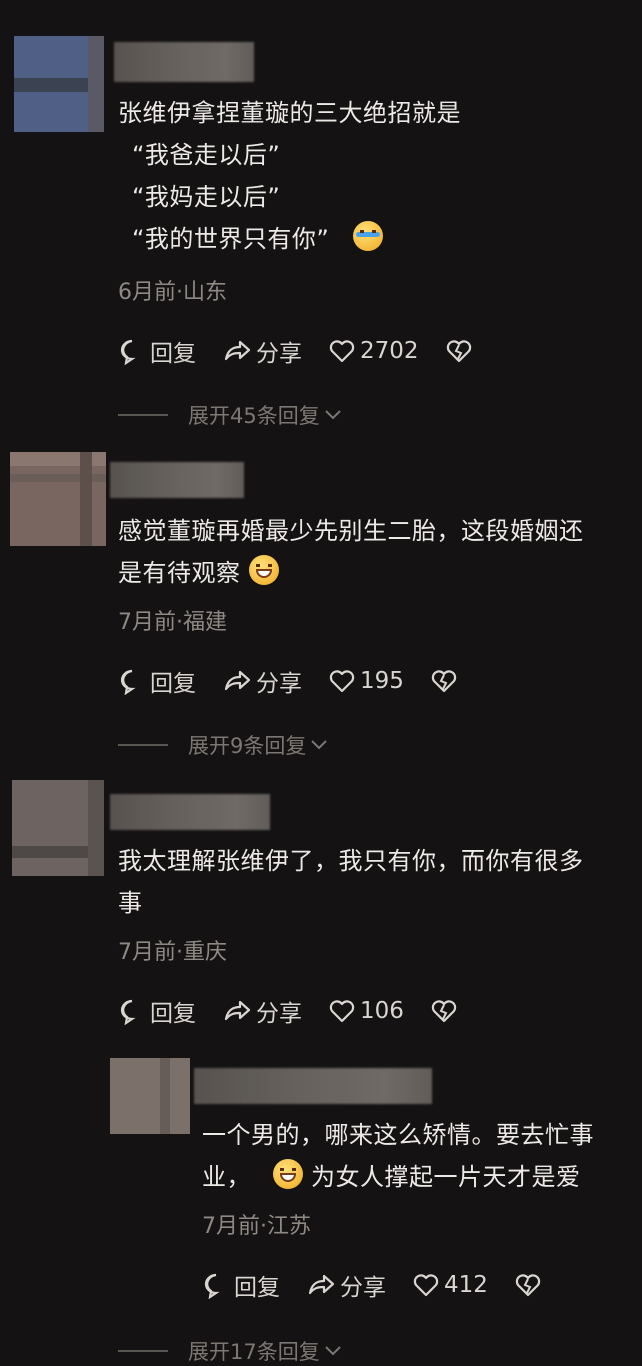  I want to click on timestamp-location: 6月前·山东, so click(172, 292).